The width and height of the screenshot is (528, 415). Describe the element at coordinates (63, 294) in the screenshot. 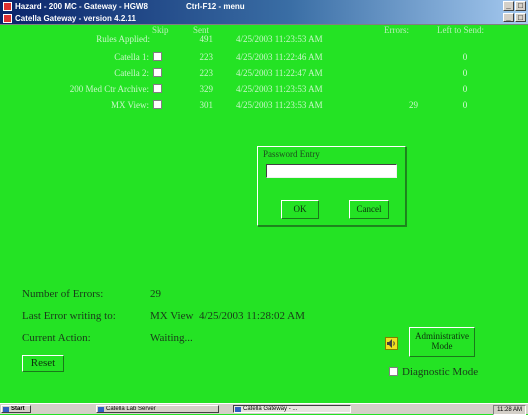

I see `errors-count-label: Number of Errors:` at that location.